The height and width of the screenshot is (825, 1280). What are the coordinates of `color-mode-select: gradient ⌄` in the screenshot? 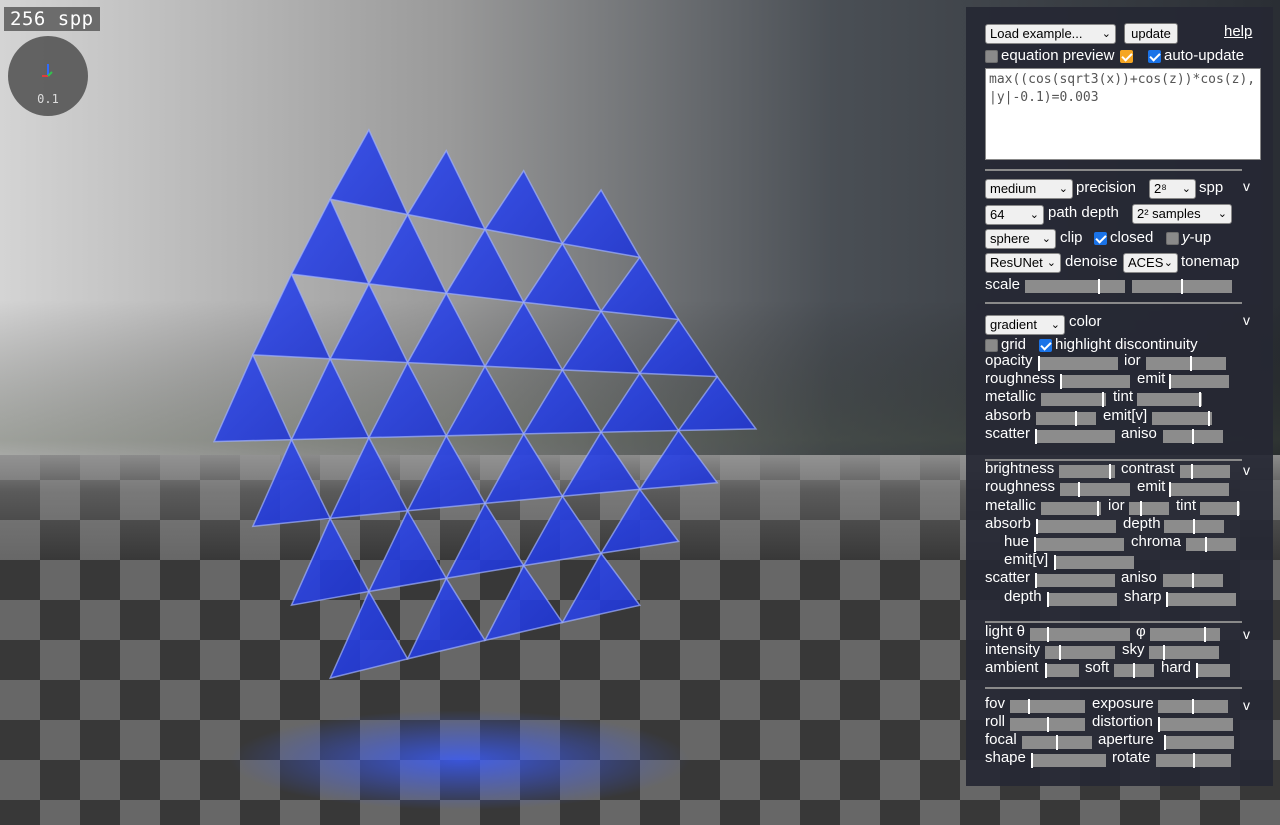 It's located at (1025, 325).